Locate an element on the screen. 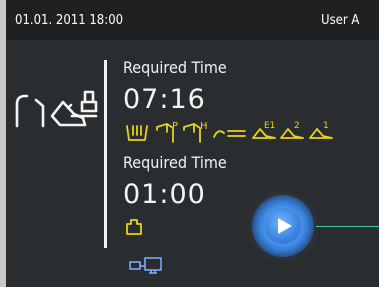  svg-text: P is located at coordinates (175, 126).